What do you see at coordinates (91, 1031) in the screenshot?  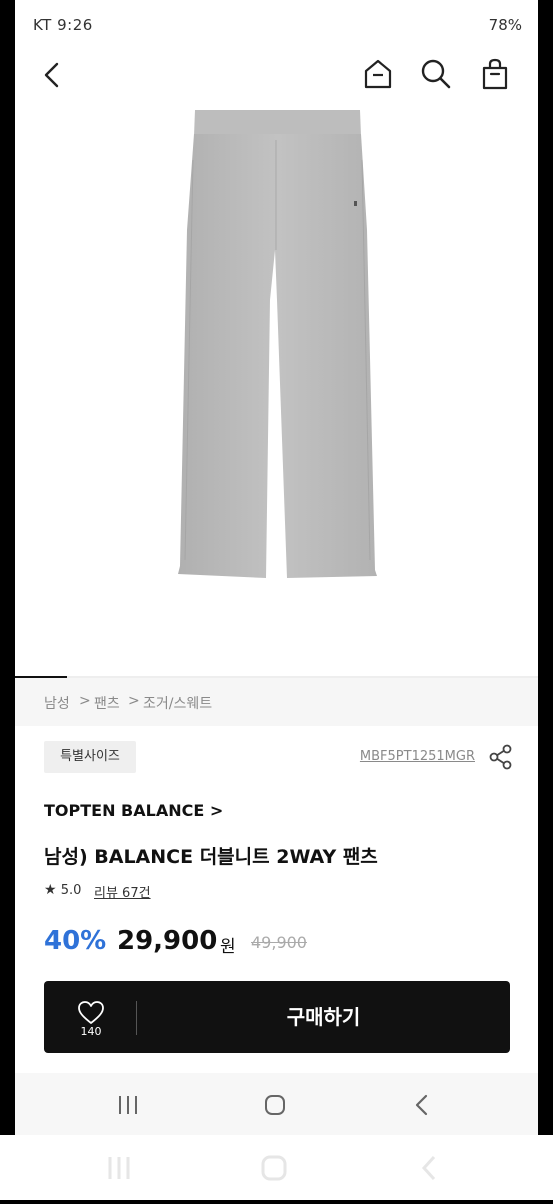 I see `like-count: 140` at bounding box center [91, 1031].